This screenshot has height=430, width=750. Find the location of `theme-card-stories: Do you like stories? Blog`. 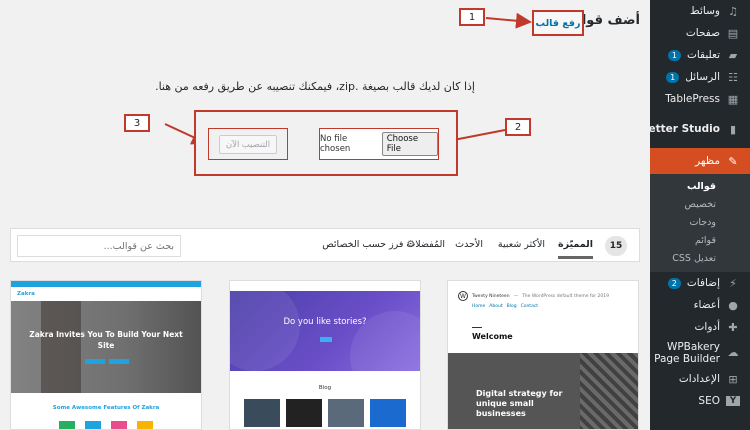

theme-card-stories: Do you like stories? Blog is located at coordinates (325, 355).